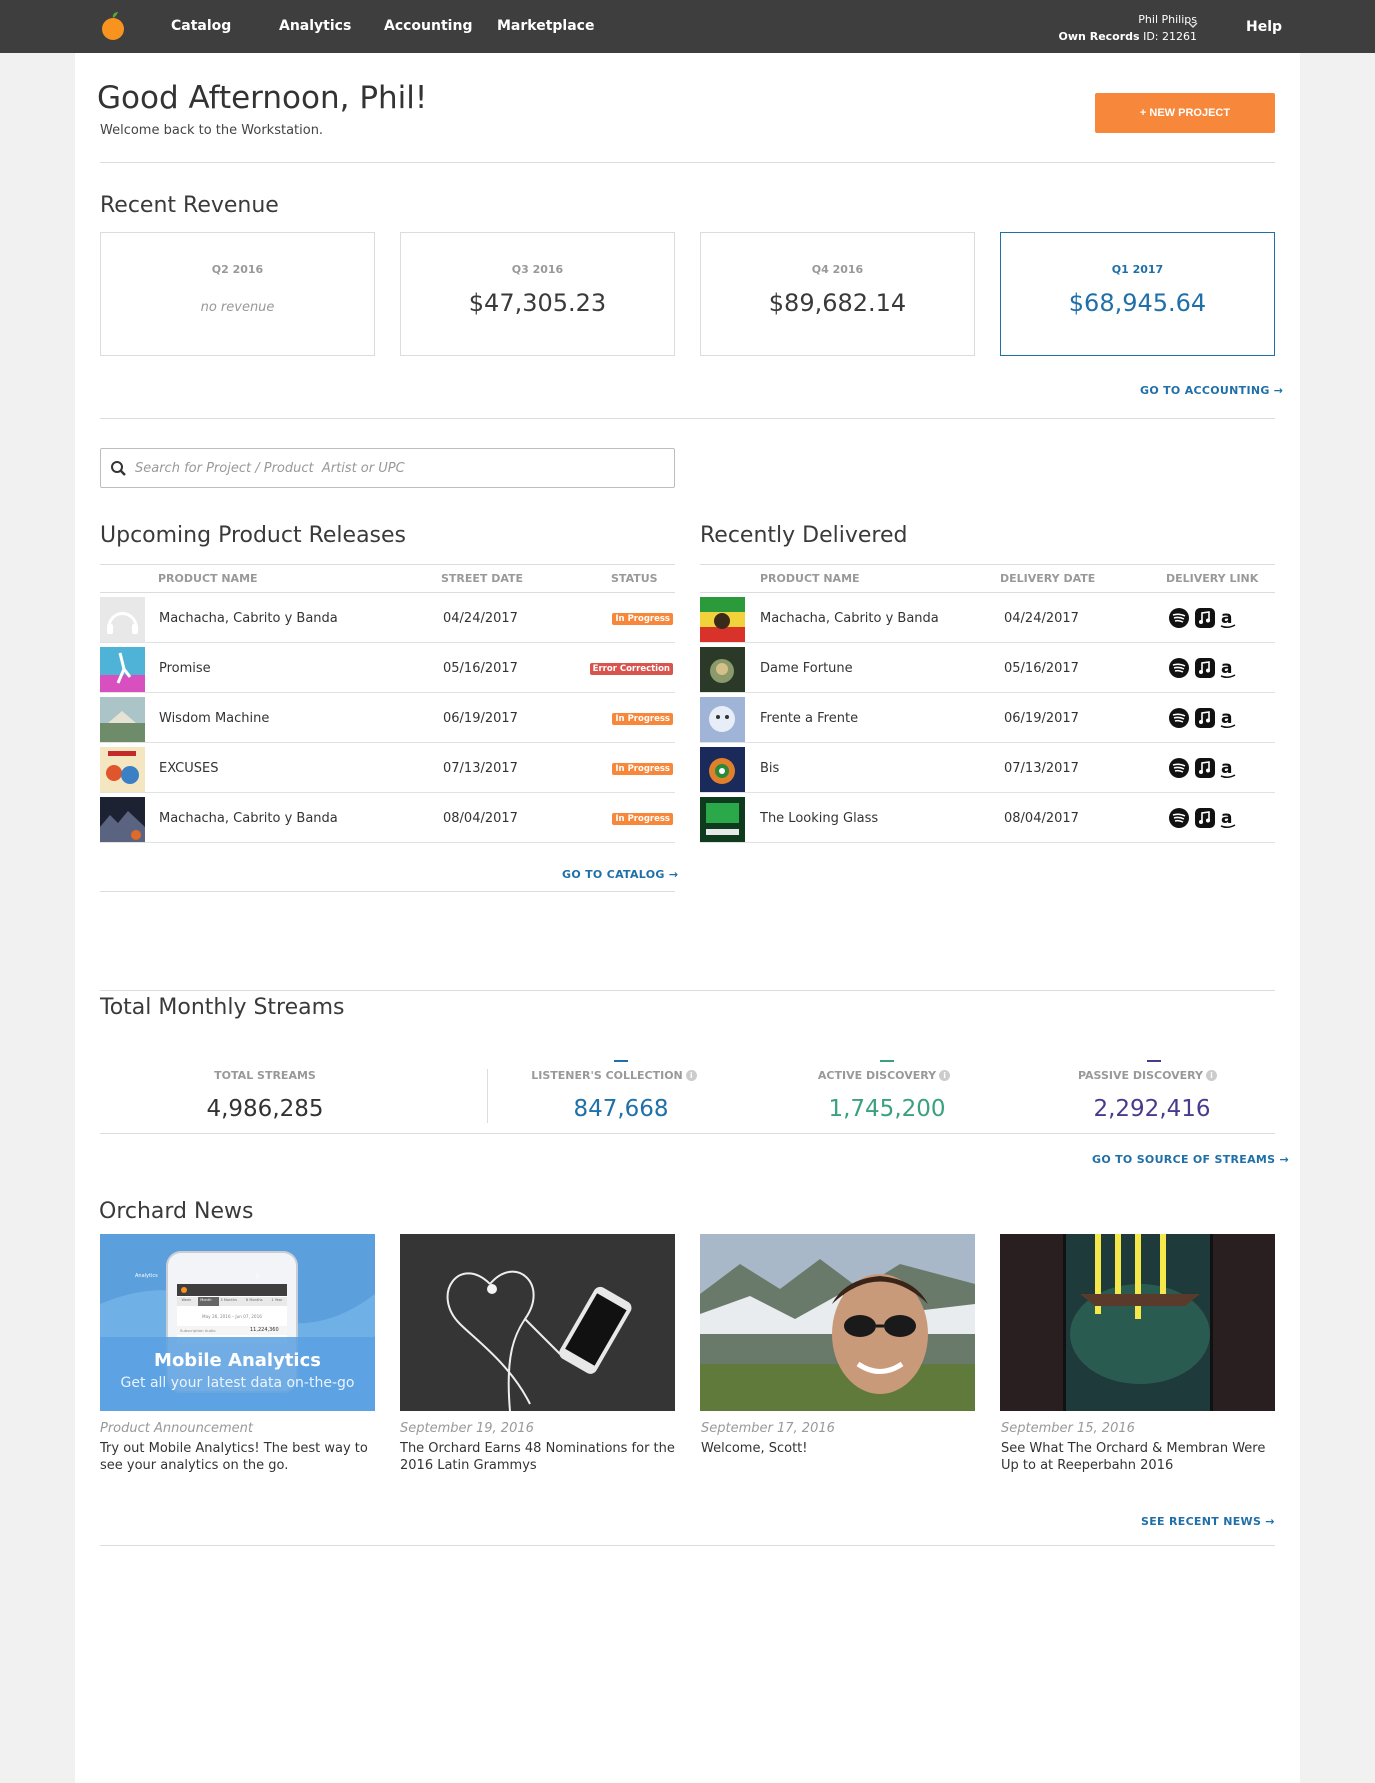 The width and height of the screenshot is (1375, 1783). I want to click on search-input, so click(395, 468).